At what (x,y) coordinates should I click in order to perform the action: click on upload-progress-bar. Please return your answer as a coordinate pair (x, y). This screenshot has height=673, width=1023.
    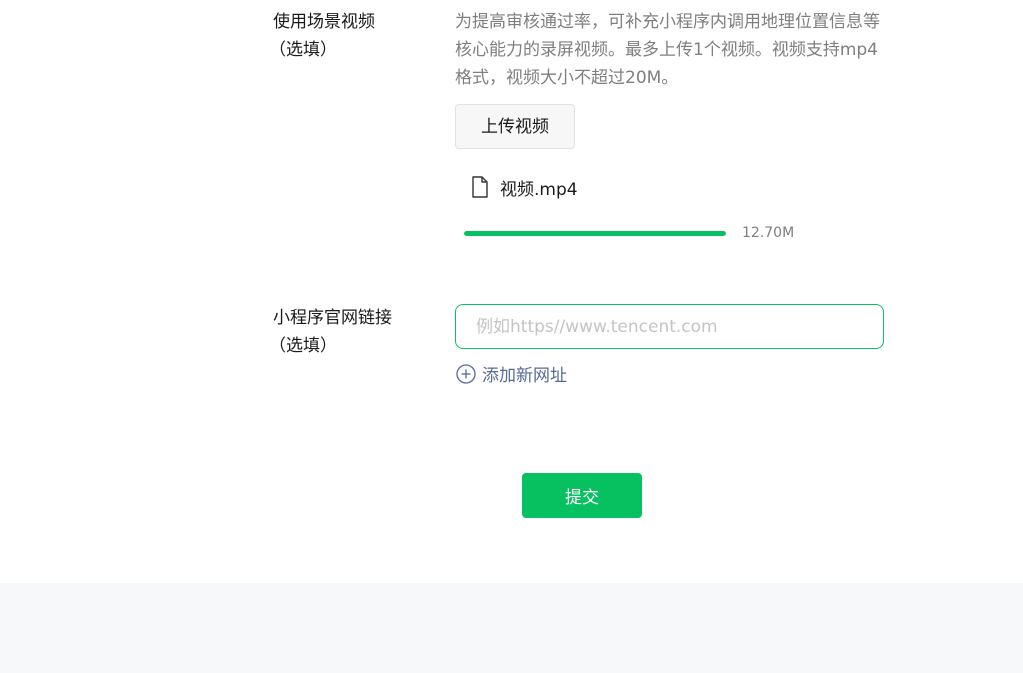
    Looking at the image, I should click on (595, 233).